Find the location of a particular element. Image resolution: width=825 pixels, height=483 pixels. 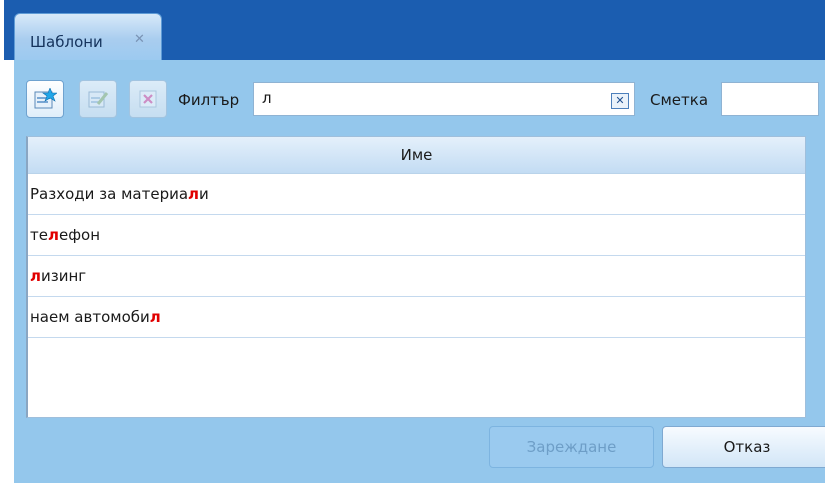

new-template-icon is located at coordinates (45, 98).